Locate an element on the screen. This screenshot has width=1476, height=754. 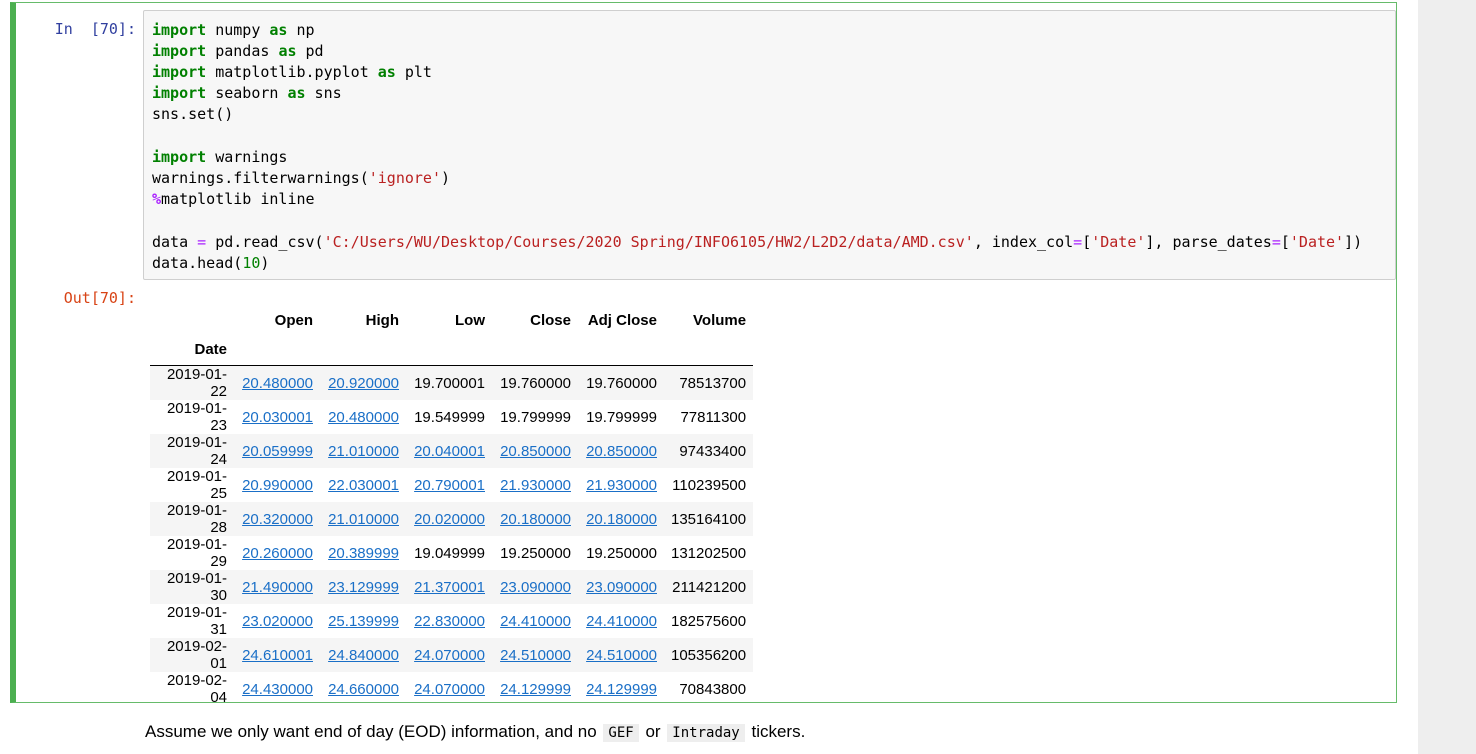
output-prompt: Out[70]: is located at coordinates (99, 298).